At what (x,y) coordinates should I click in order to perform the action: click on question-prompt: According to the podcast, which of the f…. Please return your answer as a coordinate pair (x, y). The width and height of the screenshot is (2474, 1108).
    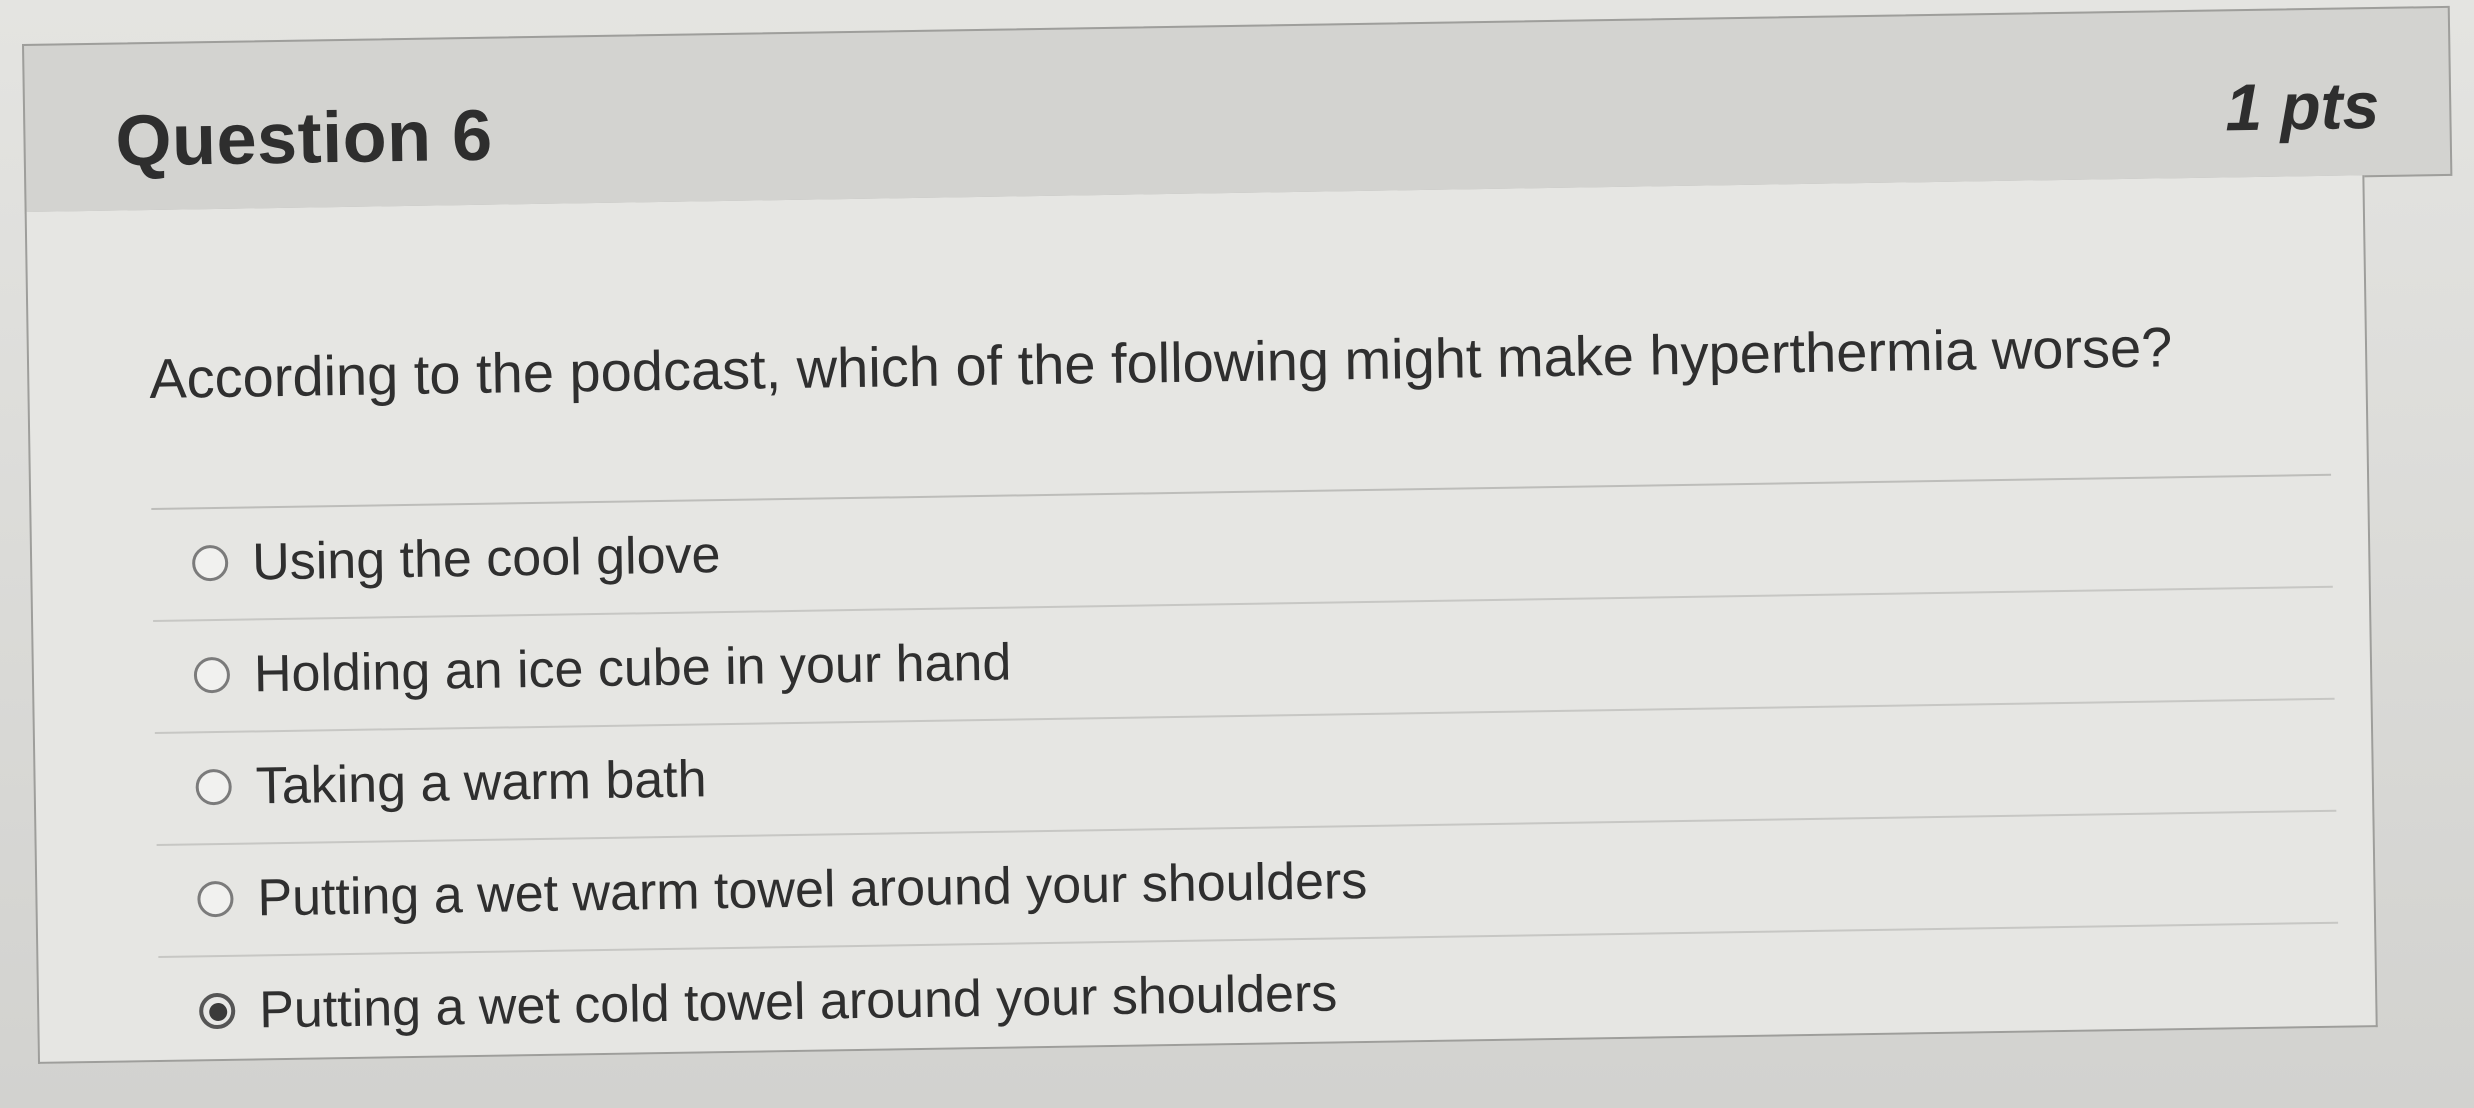
    Looking at the image, I should click on (1160, 363).